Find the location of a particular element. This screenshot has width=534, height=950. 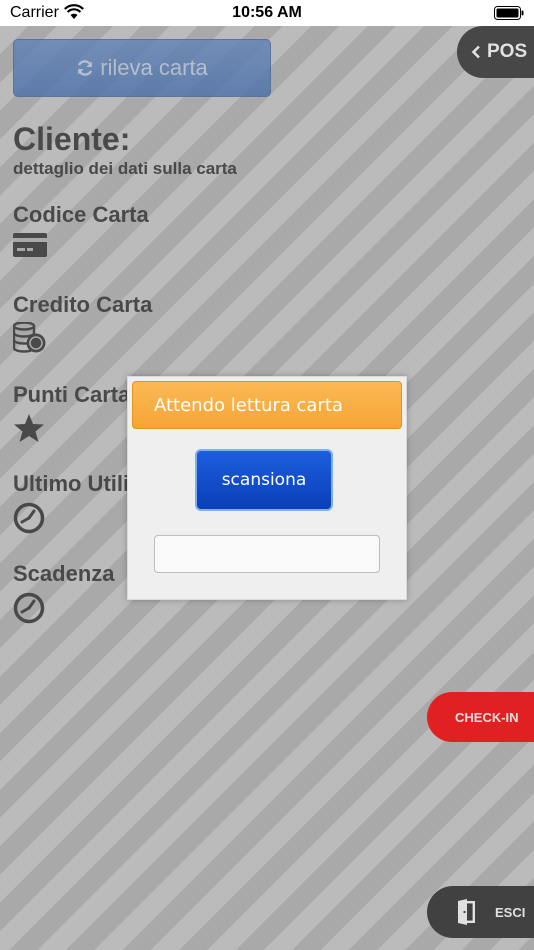

card-read-dialog: Attendo lettura carta scansiona is located at coordinates (267, 488).